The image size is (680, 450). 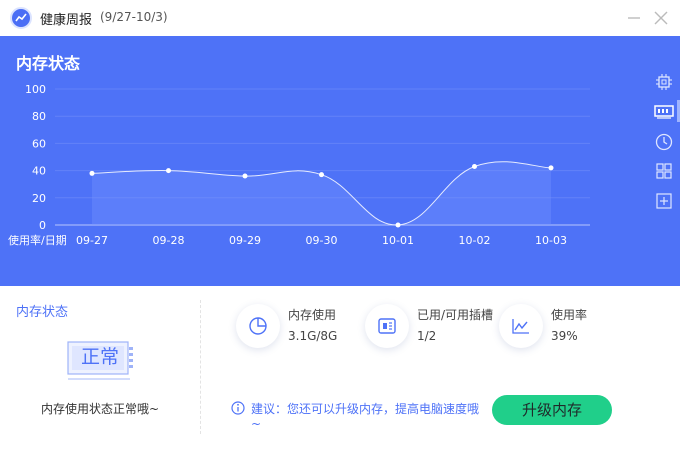 What do you see at coordinates (664, 111) in the screenshot?
I see `memory-icon` at bounding box center [664, 111].